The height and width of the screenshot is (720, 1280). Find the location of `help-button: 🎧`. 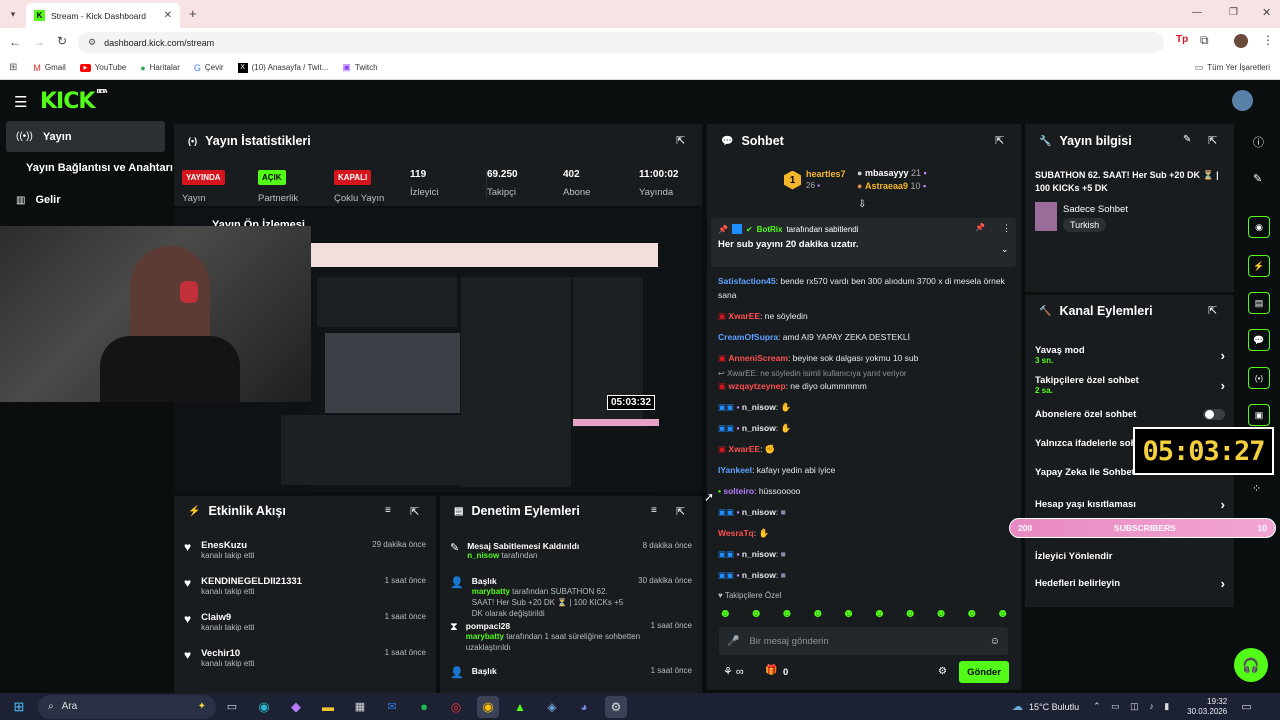

help-button: 🎧 is located at coordinates (1251, 665).